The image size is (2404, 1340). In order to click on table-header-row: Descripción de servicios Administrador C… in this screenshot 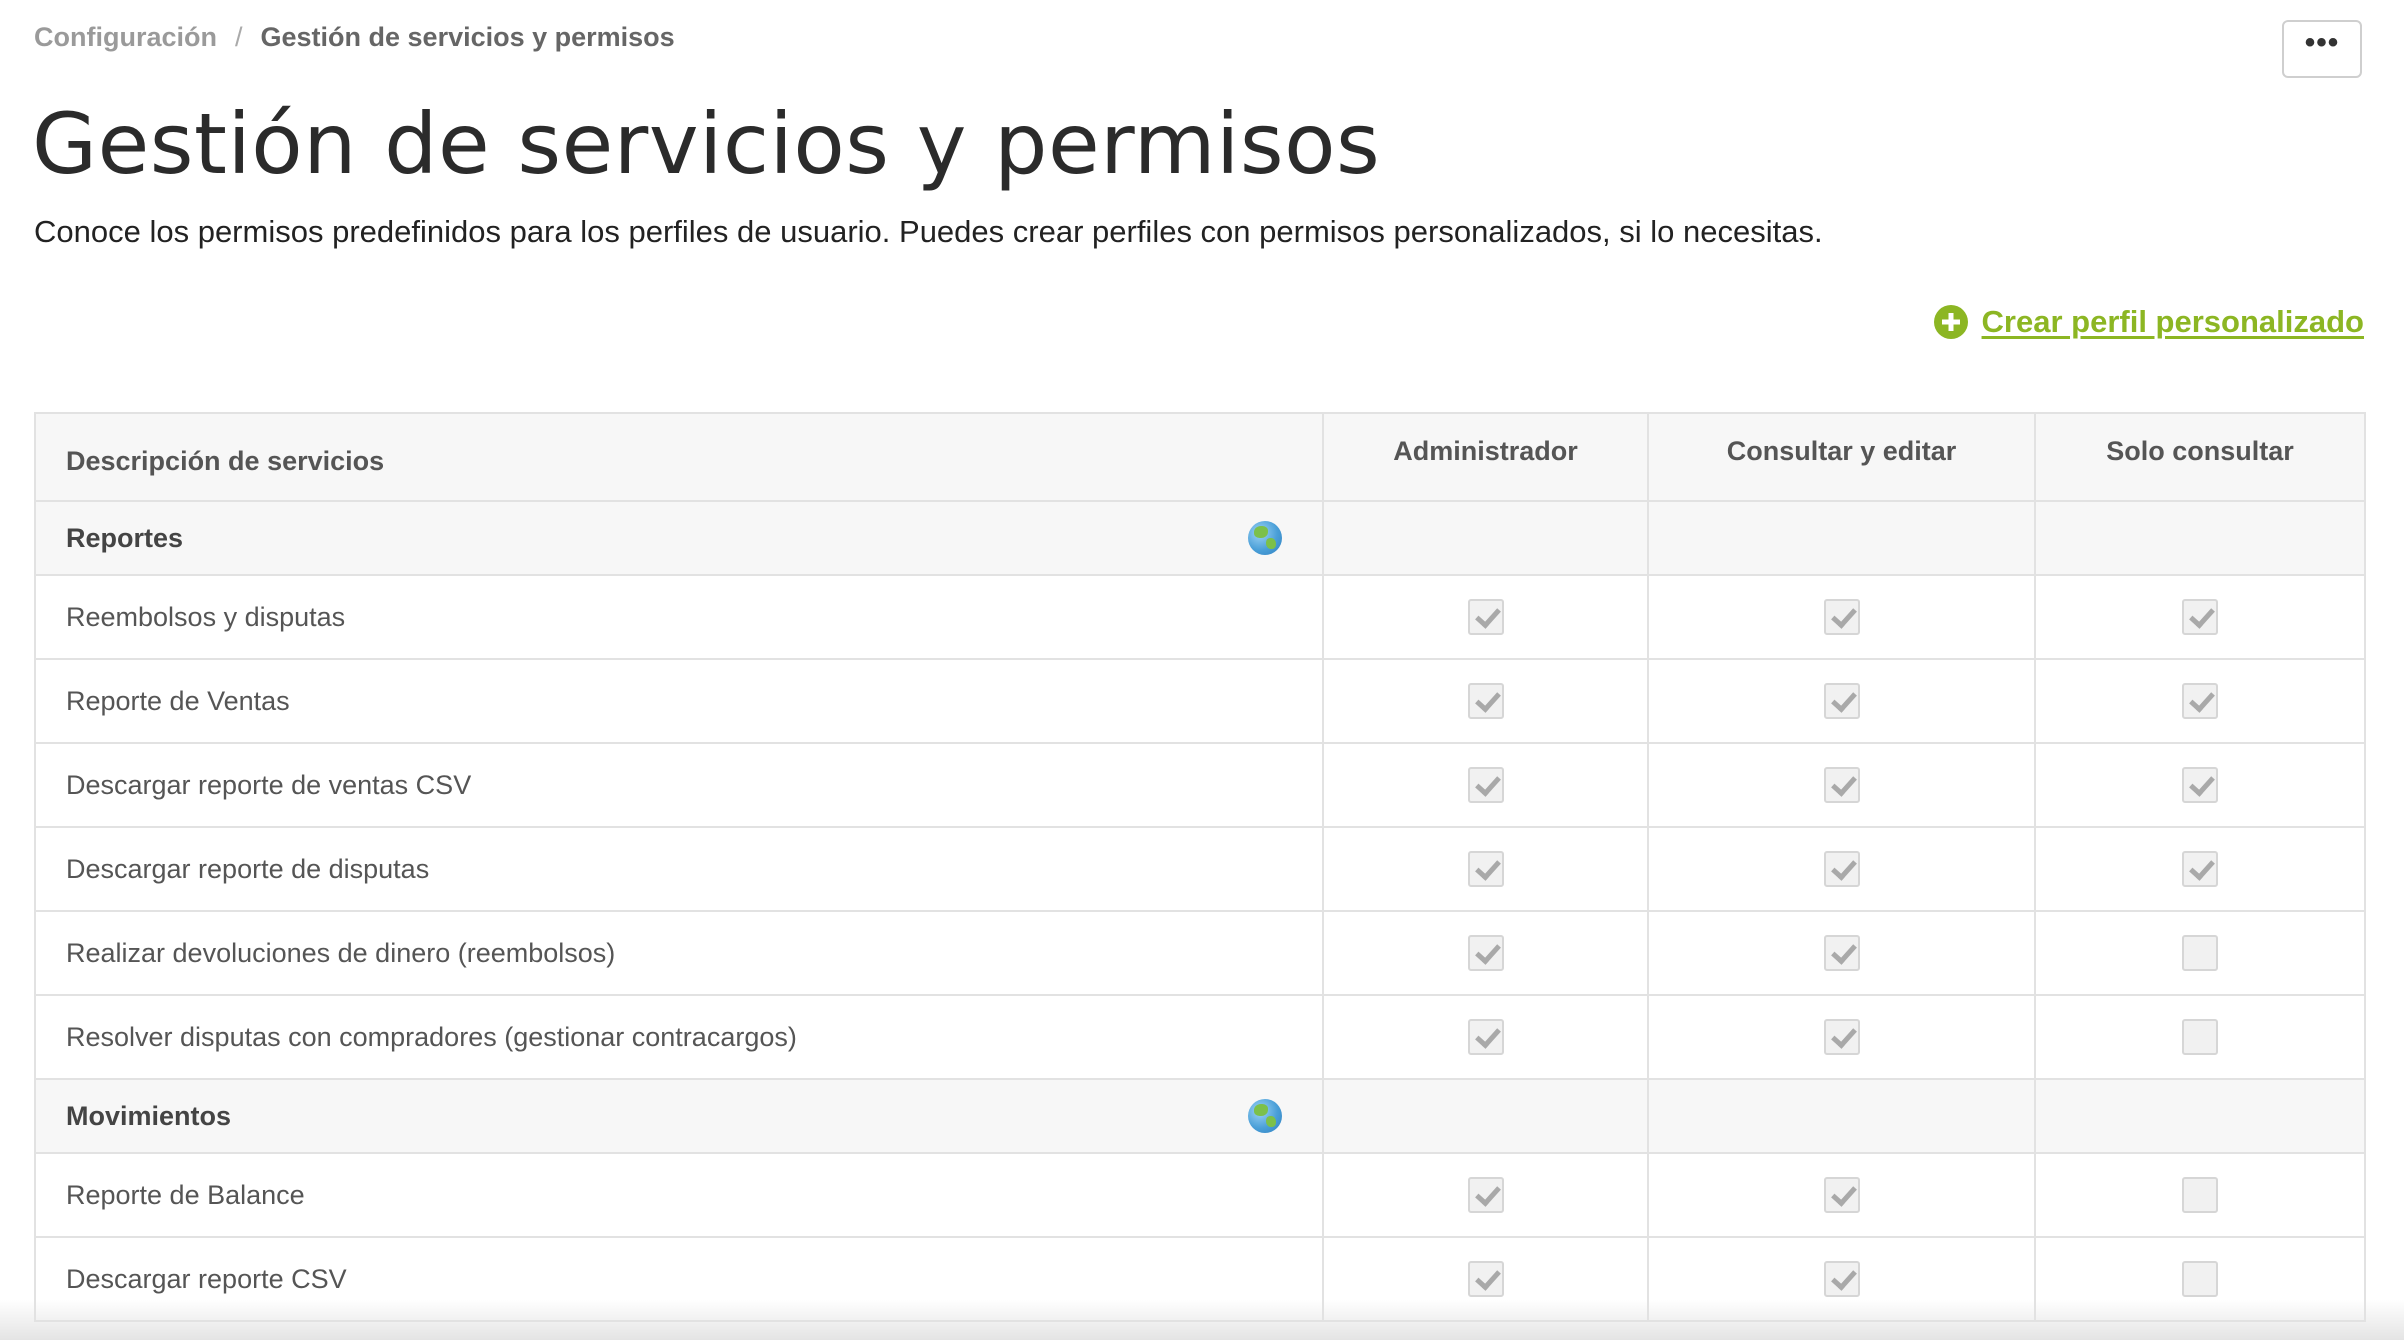, I will do `click(1200, 457)`.